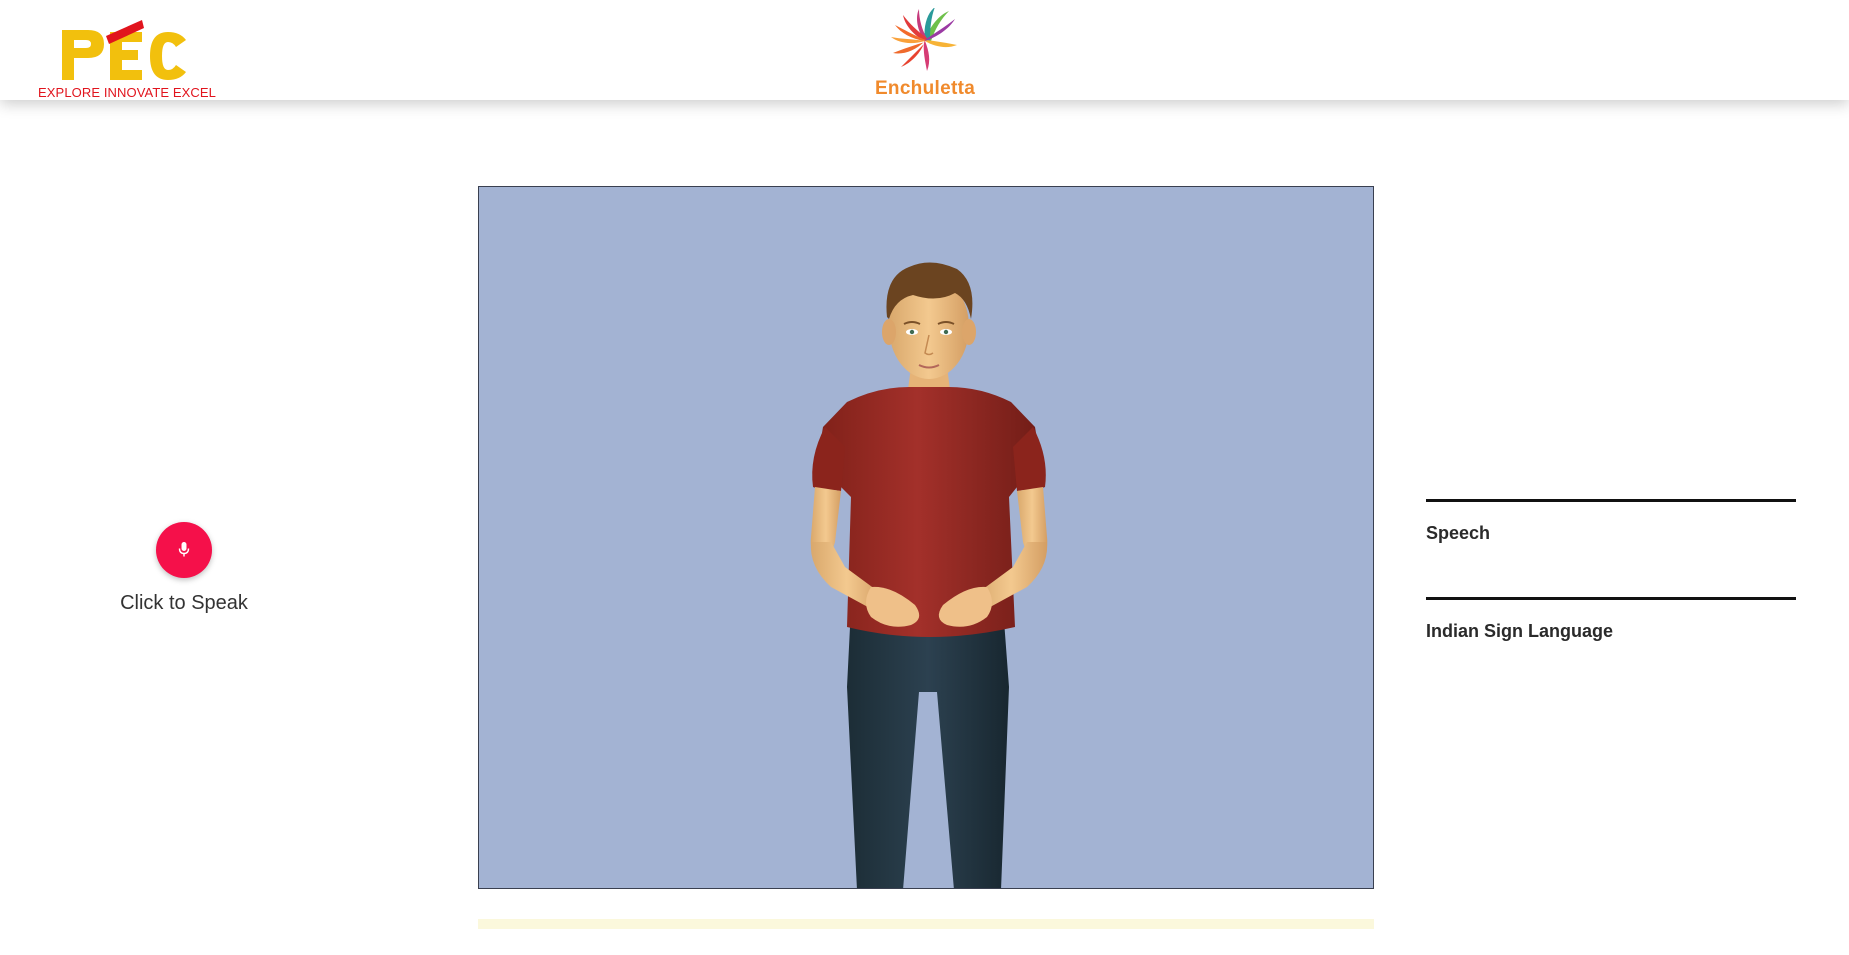  What do you see at coordinates (1611, 548) in the screenshot?
I see `speech-section: Speech` at bounding box center [1611, 548].